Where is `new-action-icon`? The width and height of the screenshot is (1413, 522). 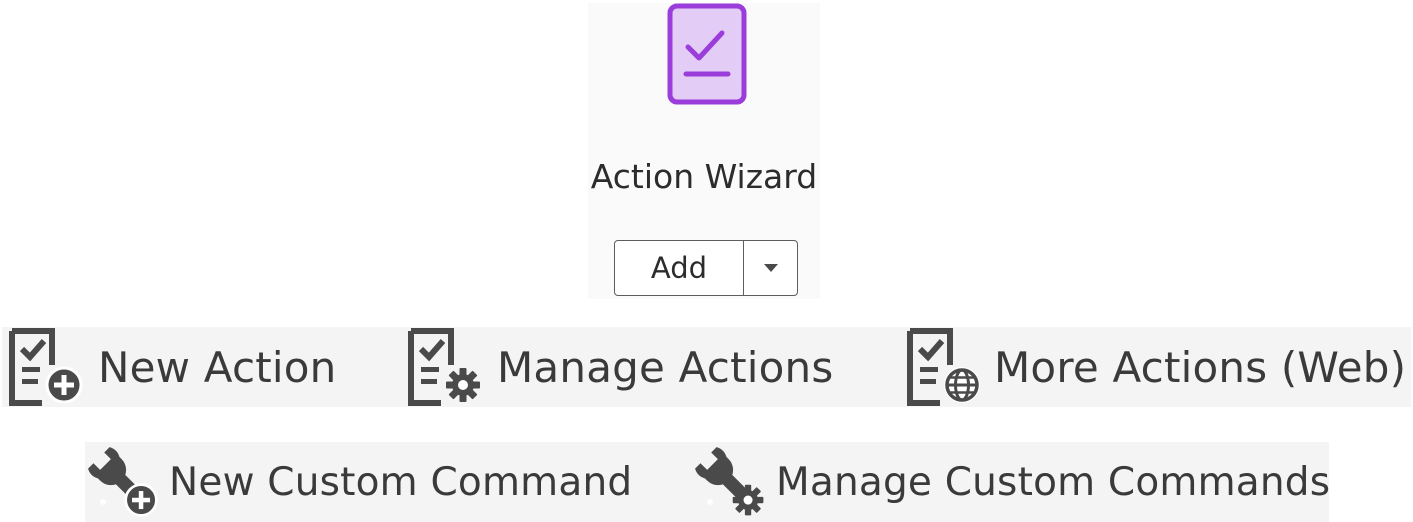 new-action-icon is located at coordinates (44, 367).